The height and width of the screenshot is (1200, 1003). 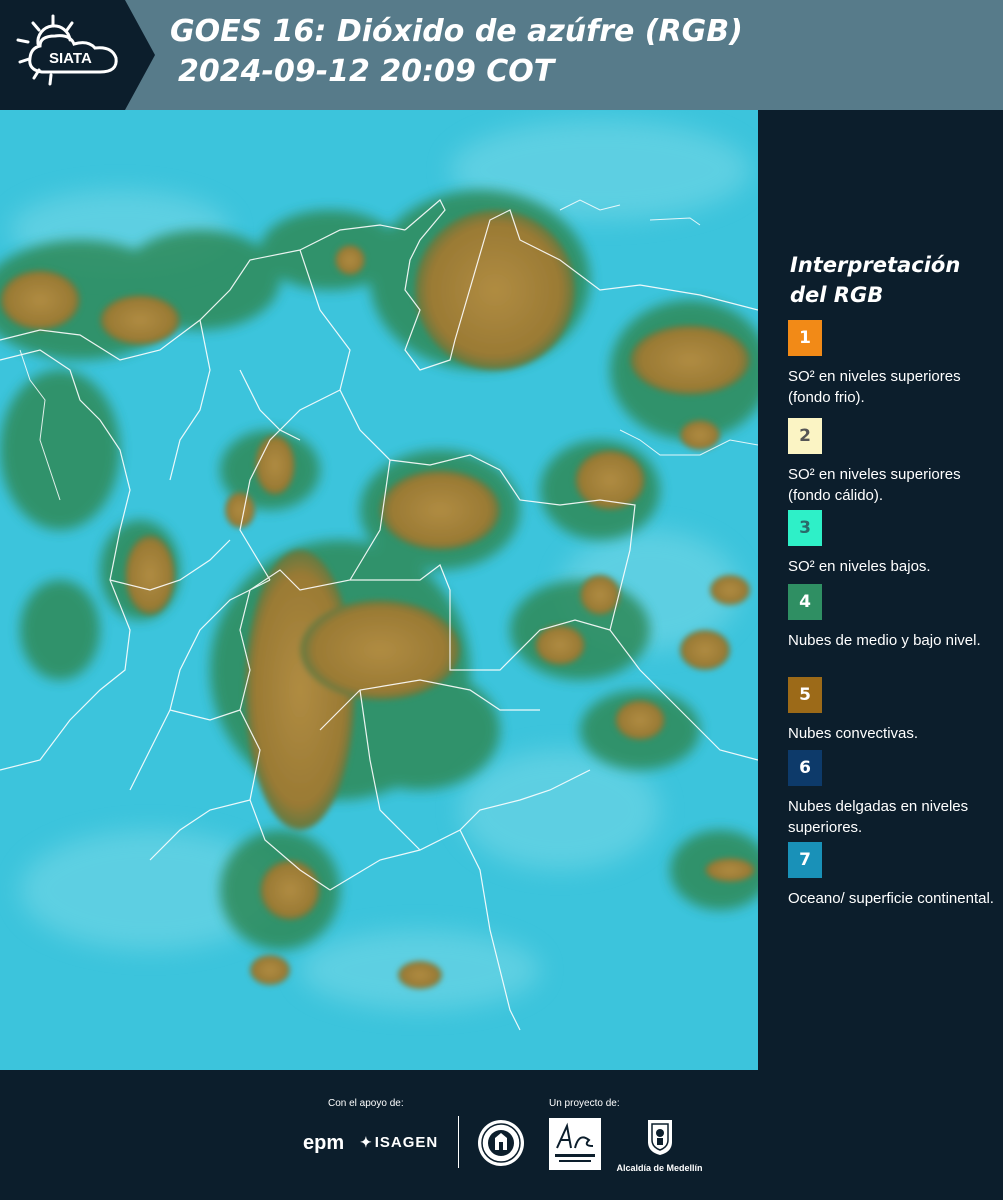 I want to click on isagen-mark-icon: ✦, so click(x=366, y=1142).